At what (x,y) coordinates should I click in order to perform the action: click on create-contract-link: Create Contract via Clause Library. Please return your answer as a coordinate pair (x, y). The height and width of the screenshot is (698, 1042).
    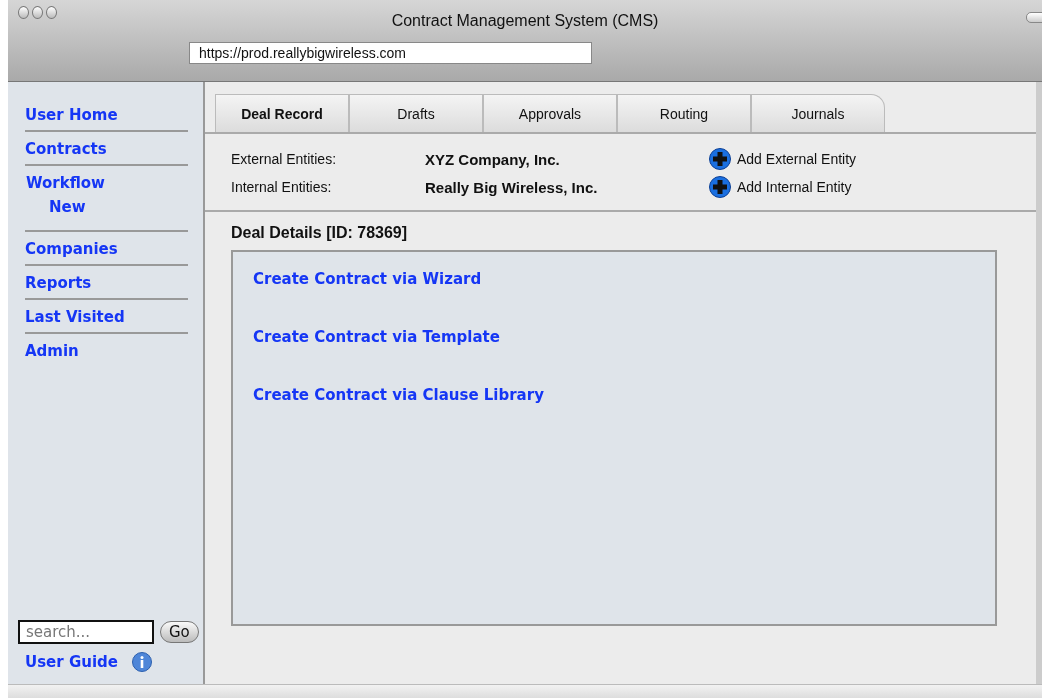
    Looking at the image, I should click on (624, 395).